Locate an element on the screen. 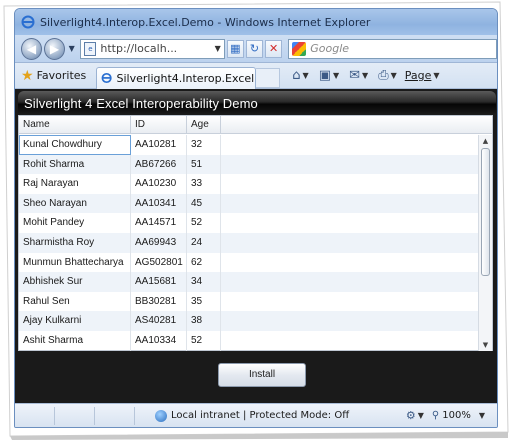 This screenshot has height=440, width=512. cell-age: 62 is located at coordinates (204, 262).